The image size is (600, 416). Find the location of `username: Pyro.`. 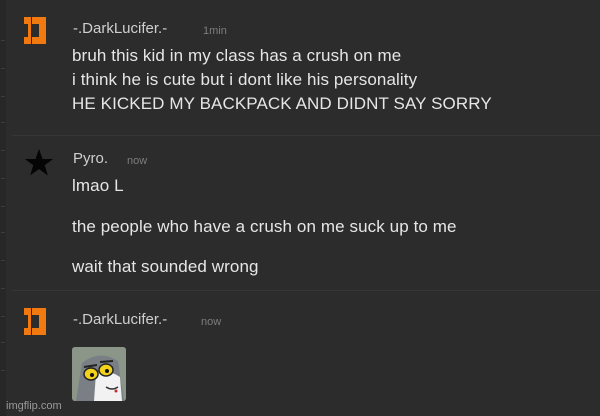

username: Pyro. is located at coordinates (90, 158).